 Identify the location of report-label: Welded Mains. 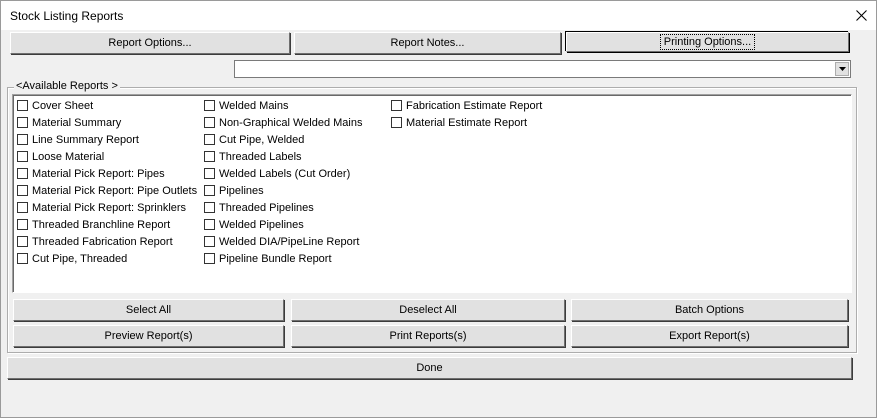
(254, 105).